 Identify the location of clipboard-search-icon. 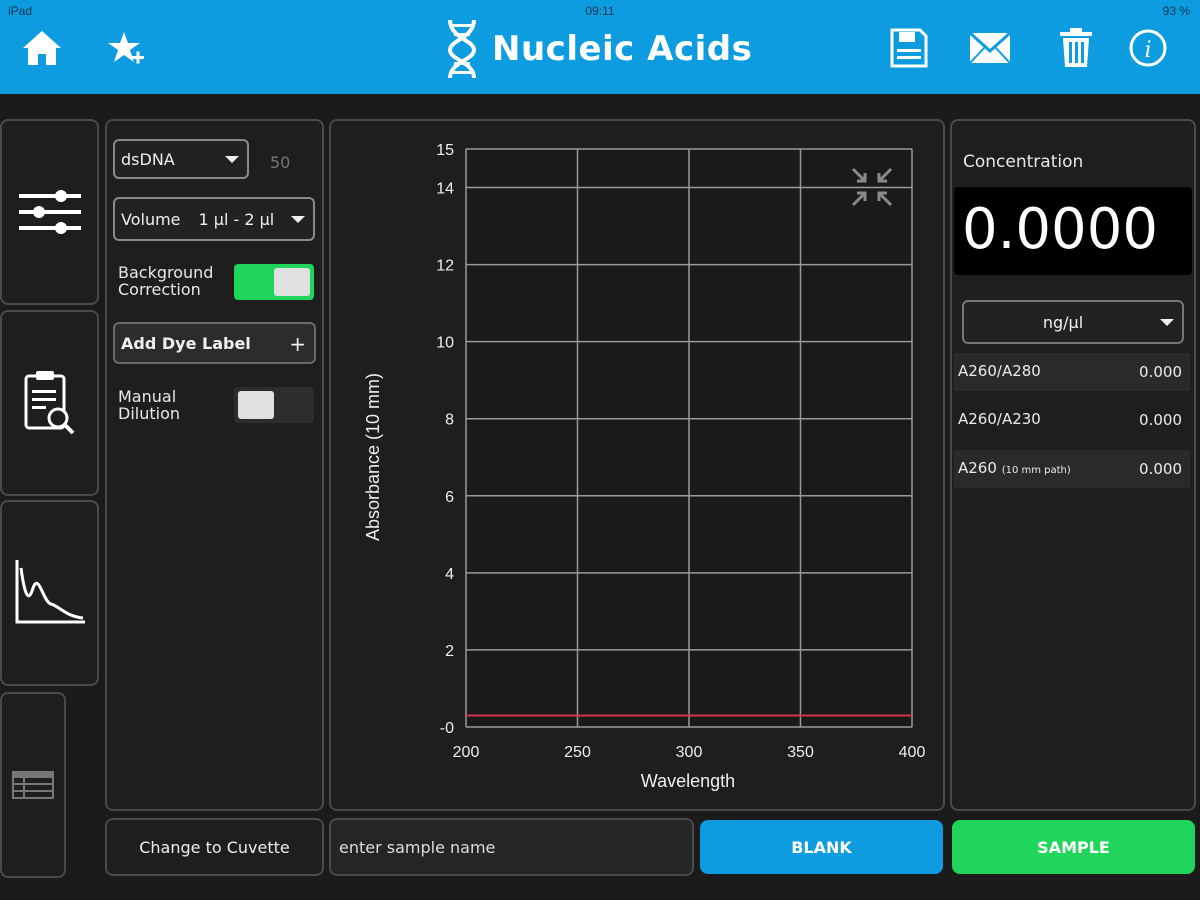
(49, 403).